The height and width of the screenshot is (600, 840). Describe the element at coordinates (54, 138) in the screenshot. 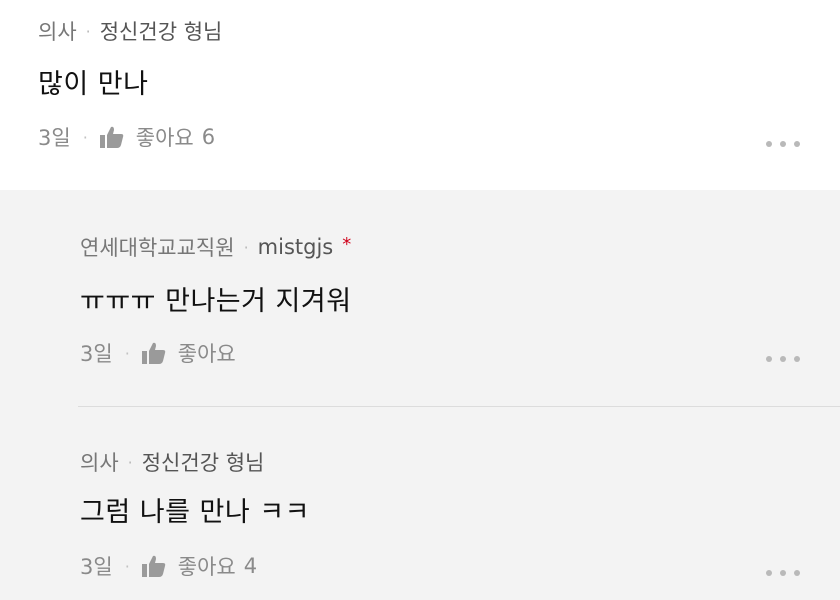

I see `comment-time: 3일` at that location.